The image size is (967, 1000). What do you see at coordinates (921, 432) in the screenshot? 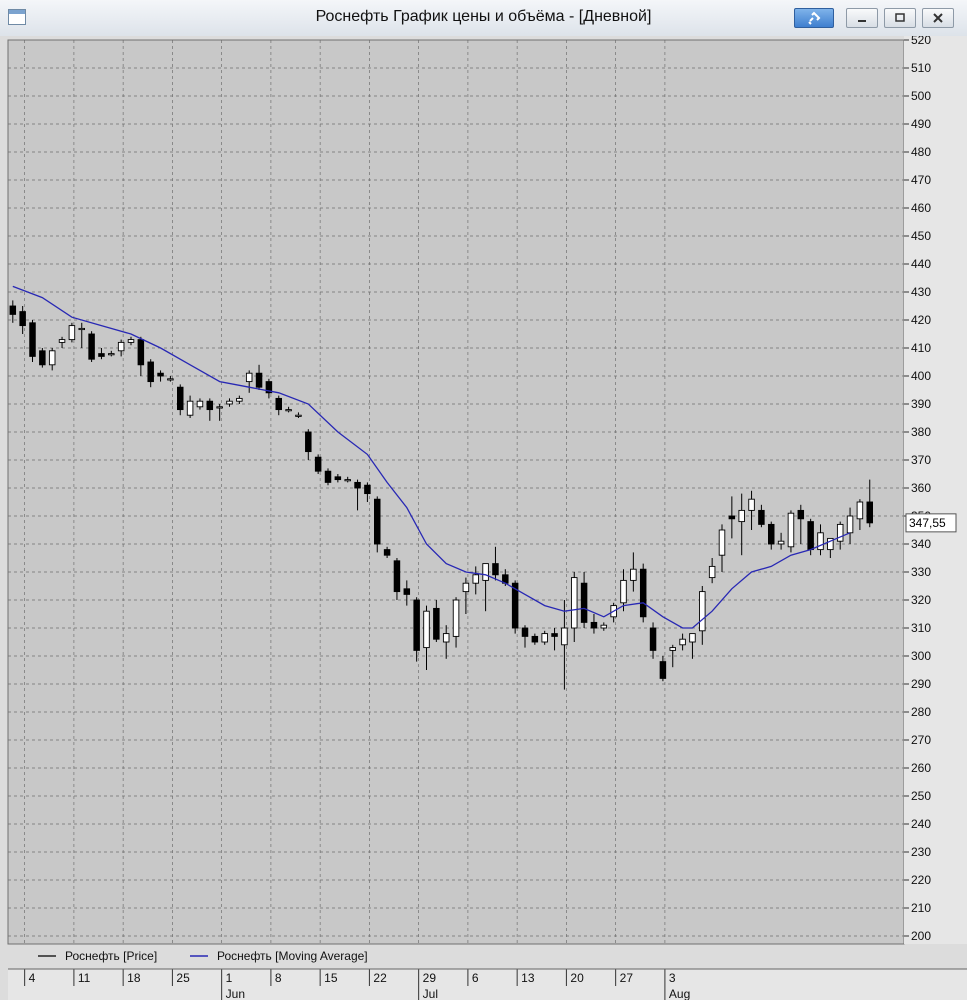
I see `y-tick-label: 380` at bounding box center [921, 432].